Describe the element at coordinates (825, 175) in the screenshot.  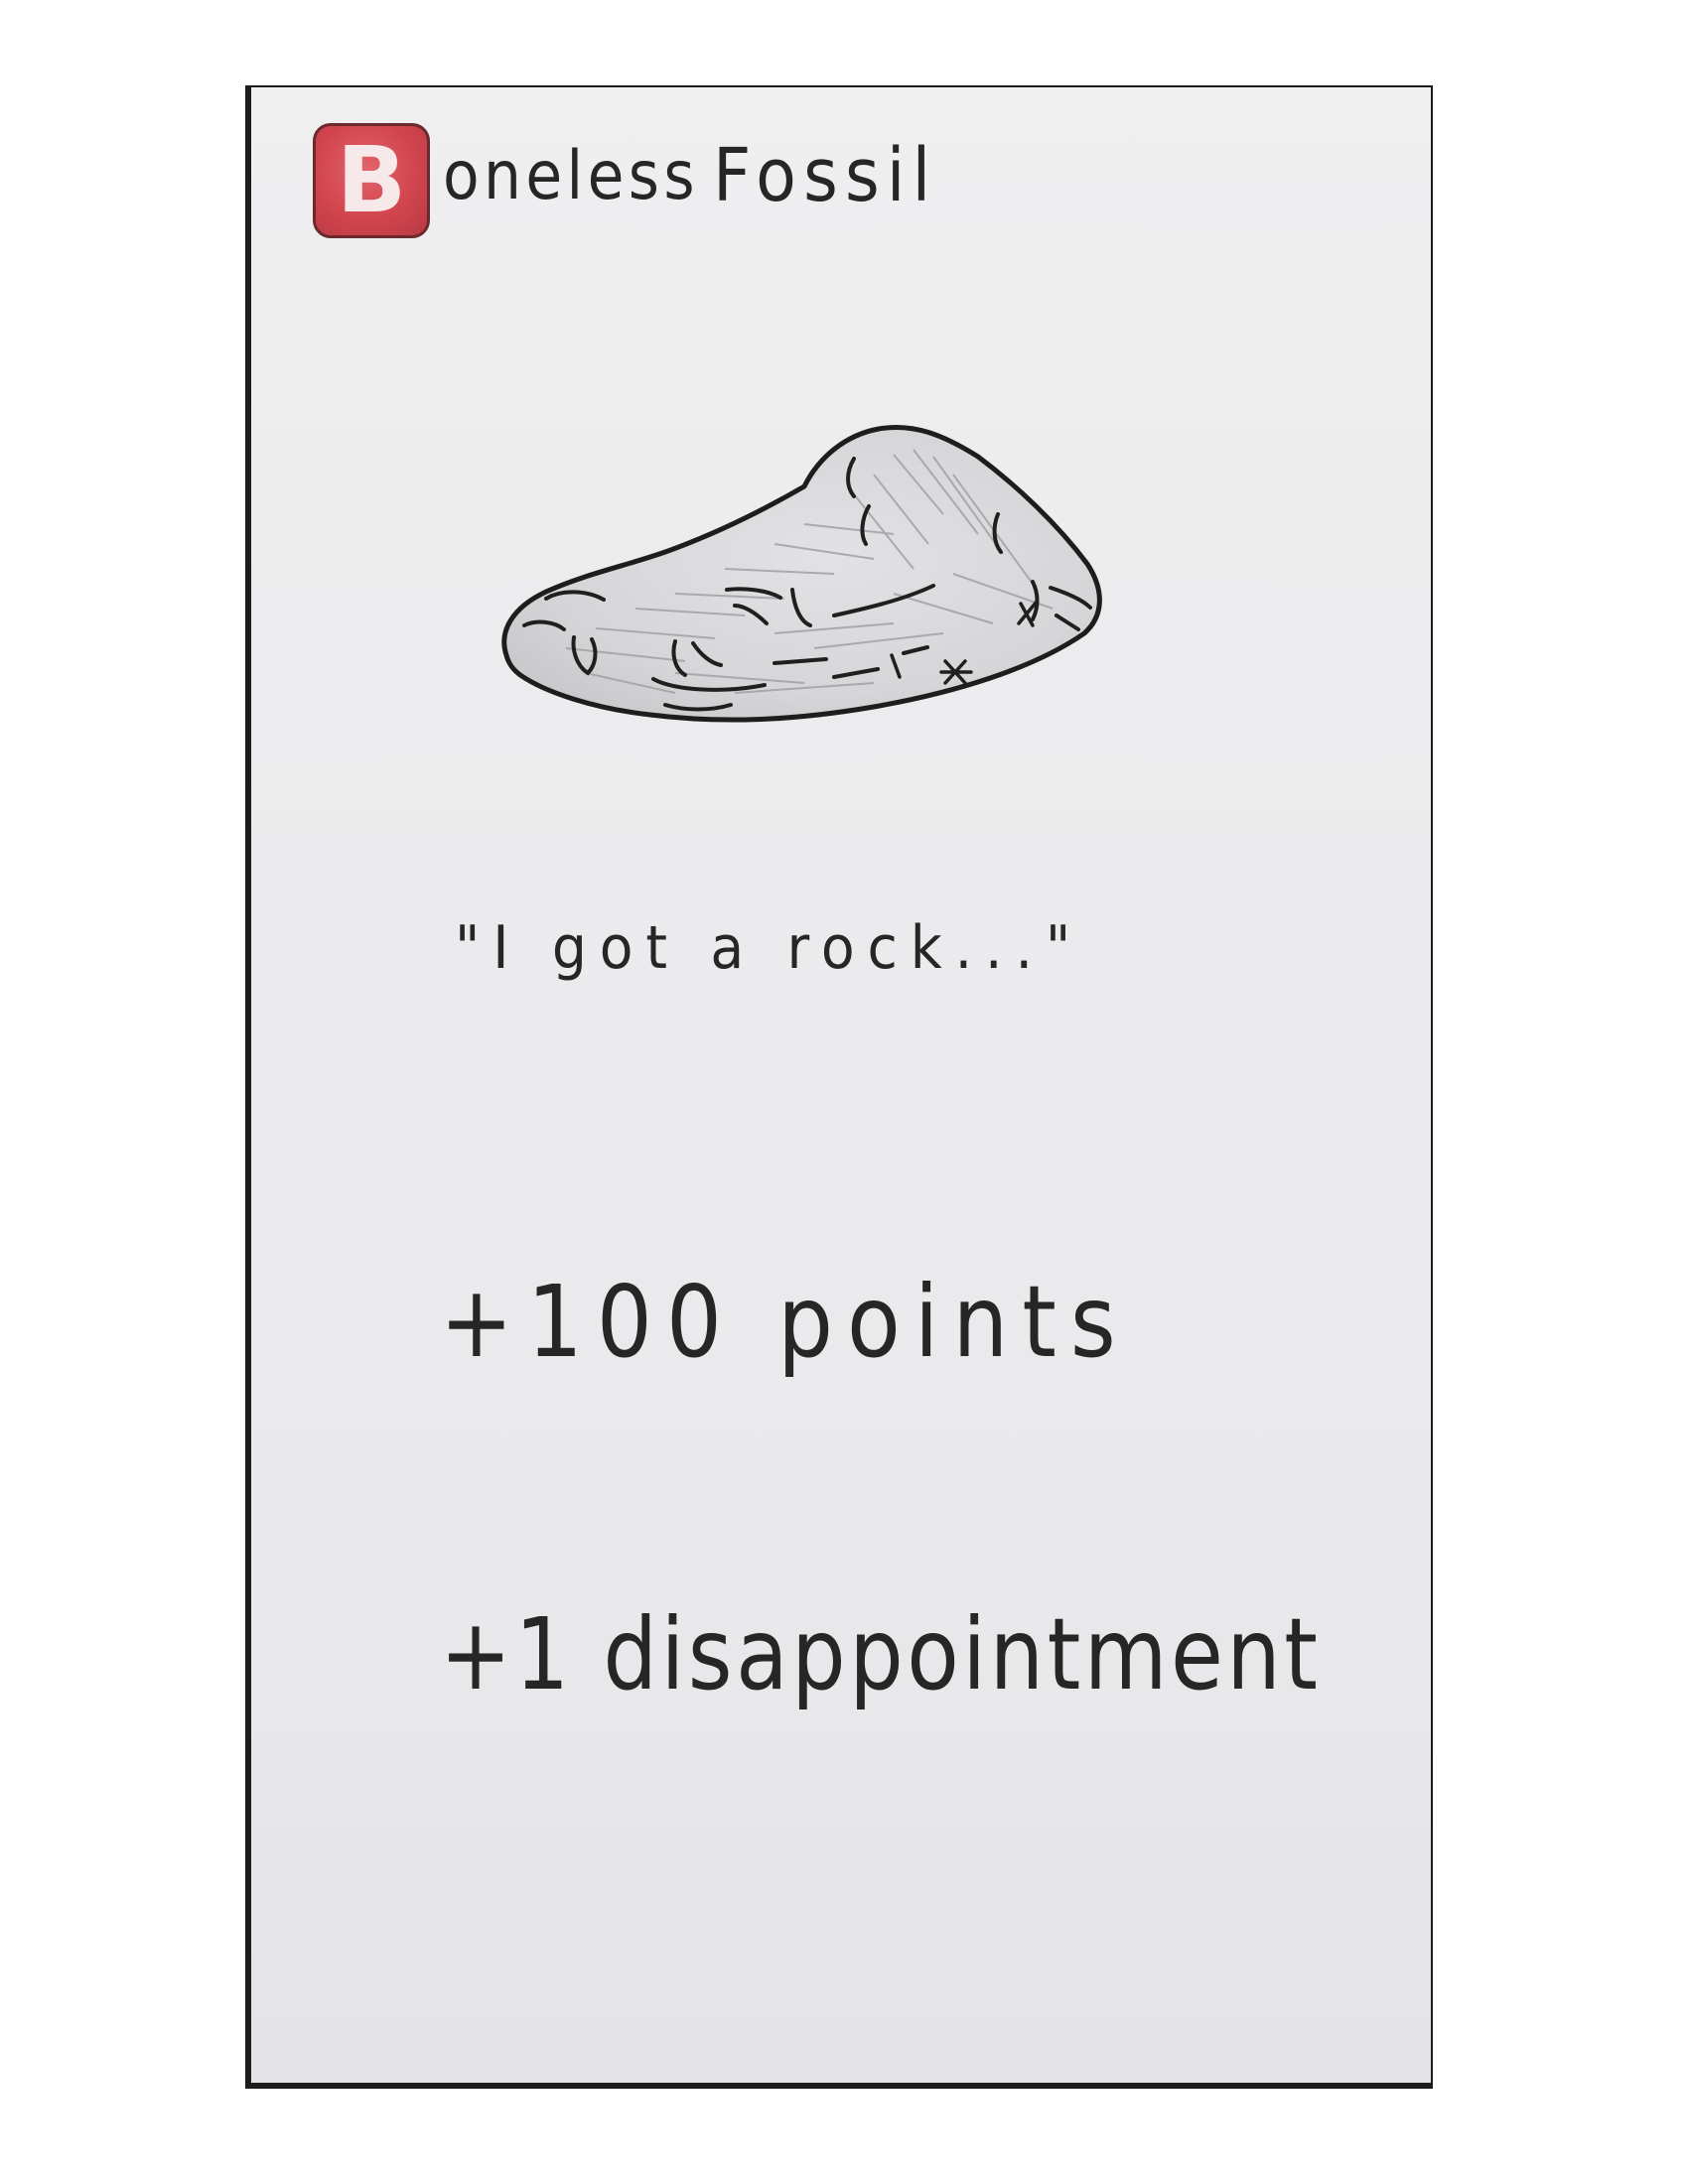
I see `card-title-second-word: Fossil` at that location.